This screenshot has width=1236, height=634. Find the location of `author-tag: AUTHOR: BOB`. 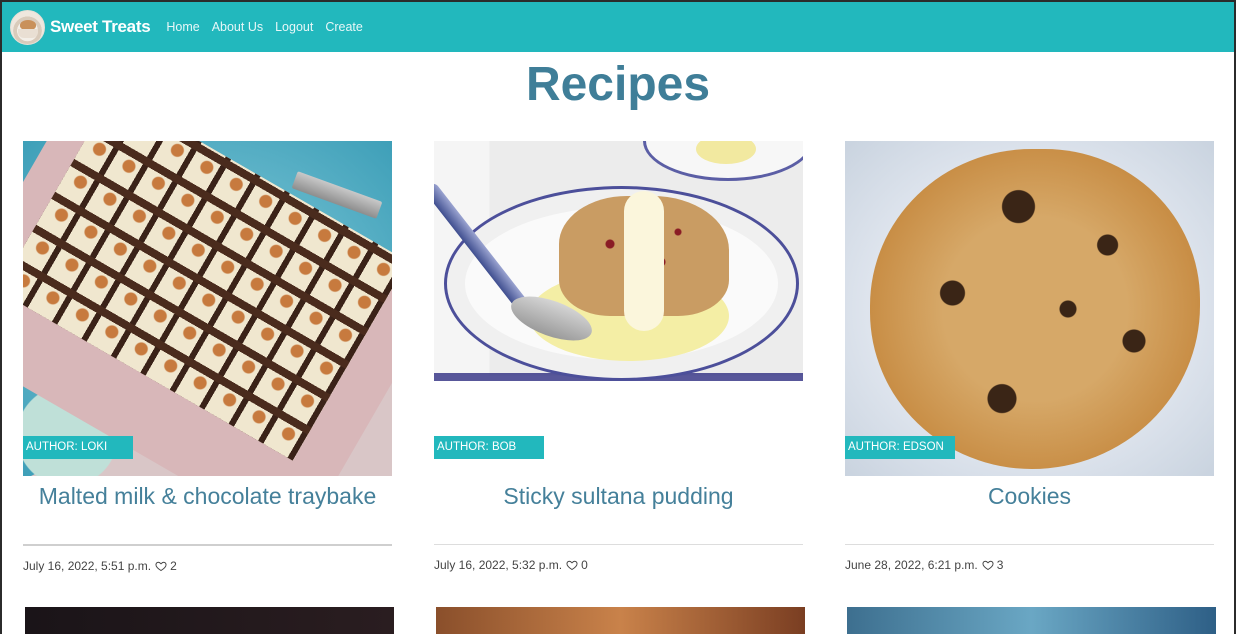

author-tag: AUTHOR: BOB is located at coordinates (489, 447).